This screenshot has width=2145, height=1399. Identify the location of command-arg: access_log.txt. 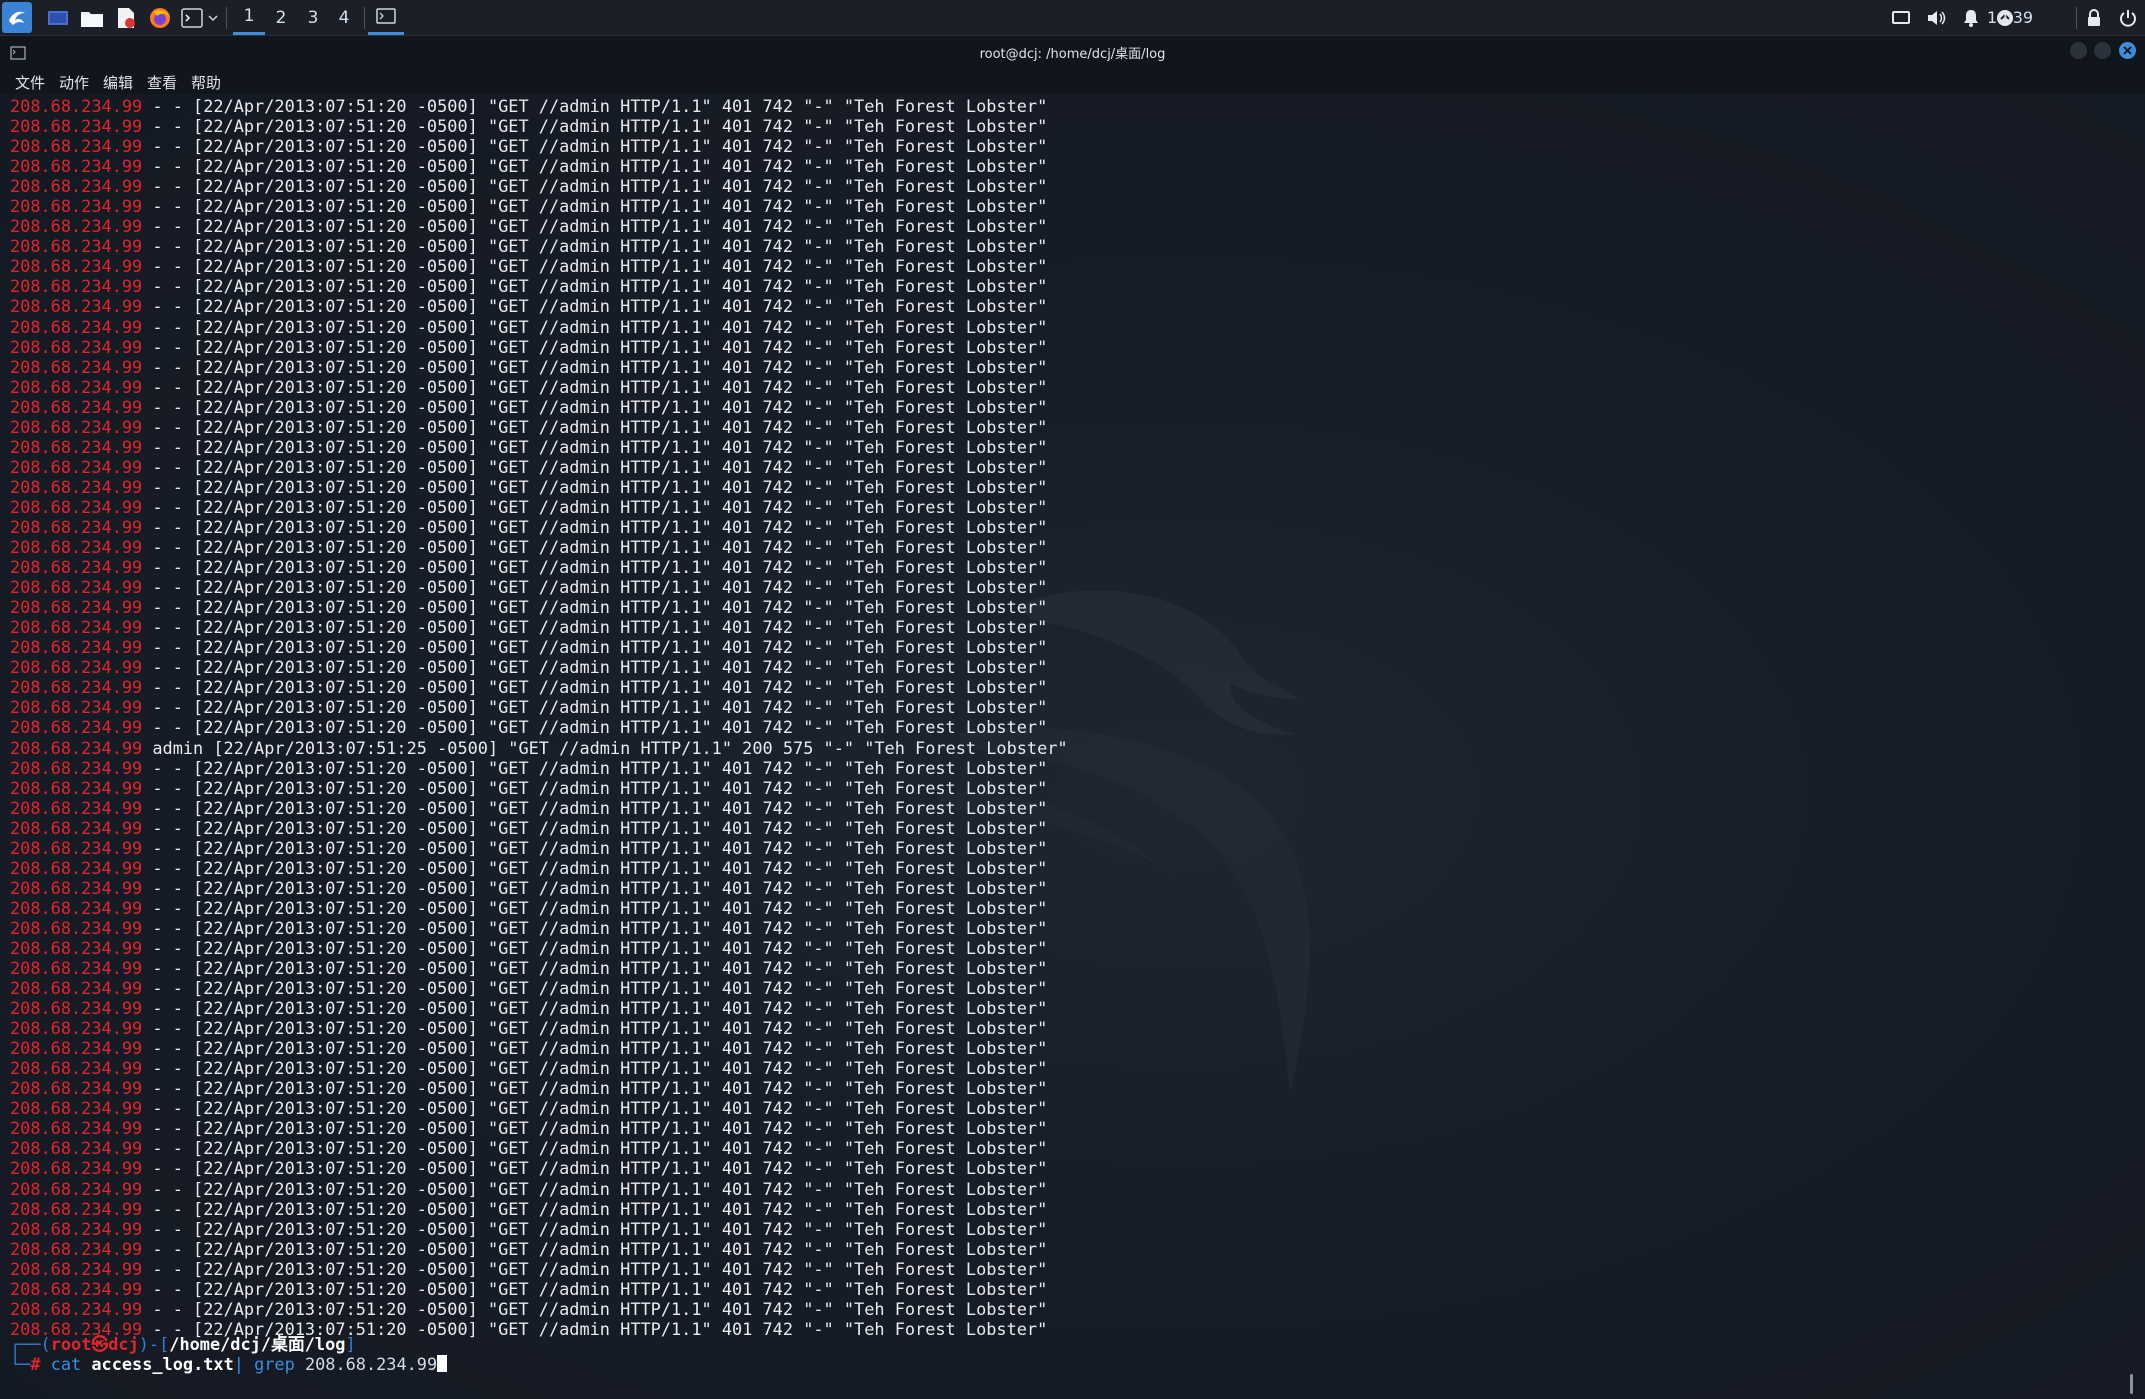
(162, 1364).